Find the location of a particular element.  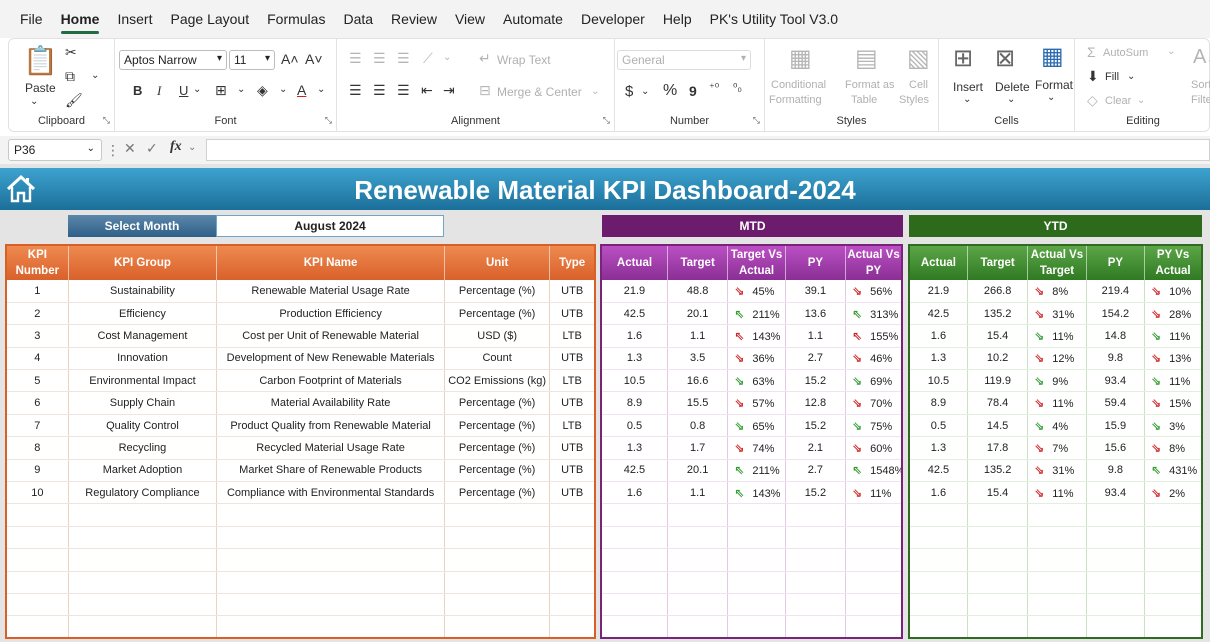

mtd-py-cell: 39.1 is located at coordinates (816, 291).